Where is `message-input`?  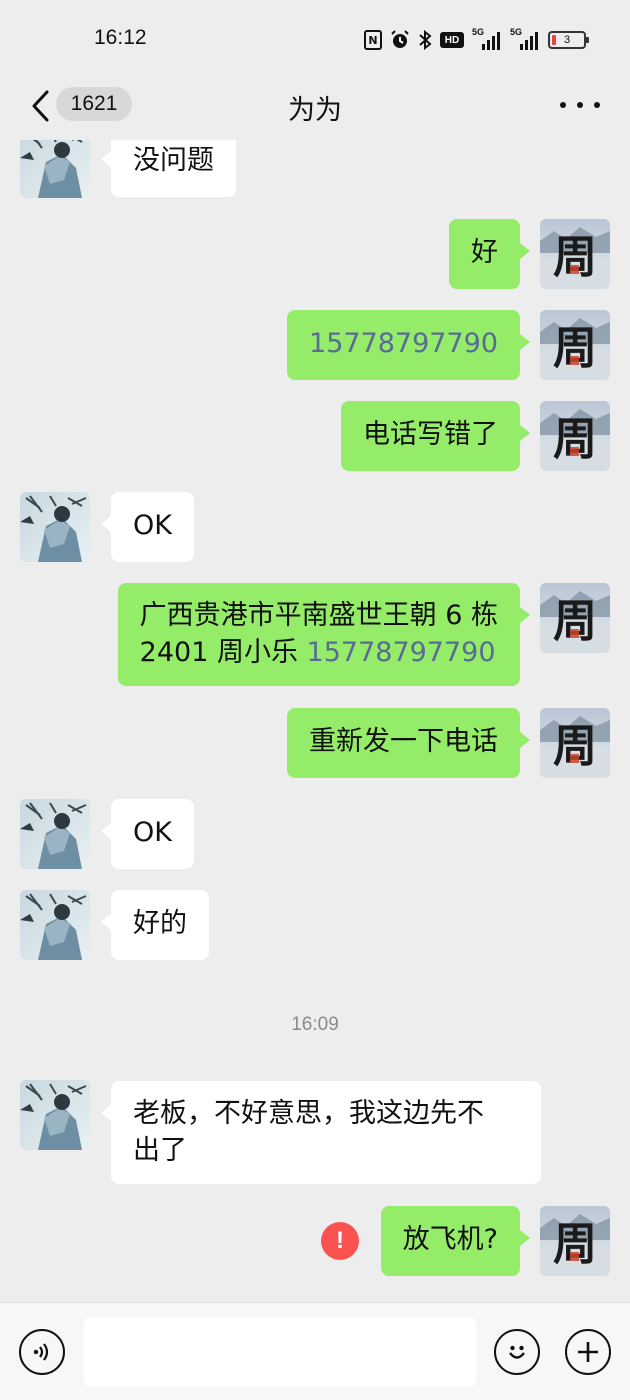 message-input is located at coordinates (280, 1352).